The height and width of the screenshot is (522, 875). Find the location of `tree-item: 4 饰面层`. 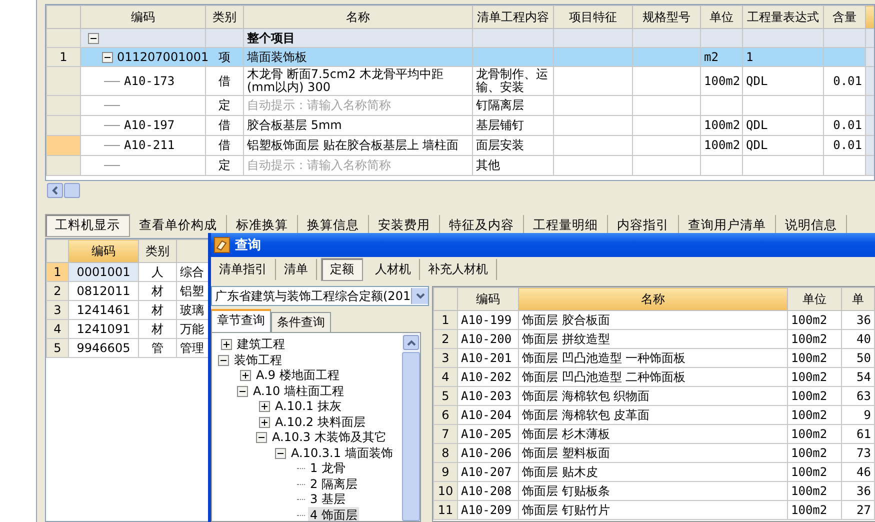

tree-item: 4 饰面层 is located at coordinates (334, 513).